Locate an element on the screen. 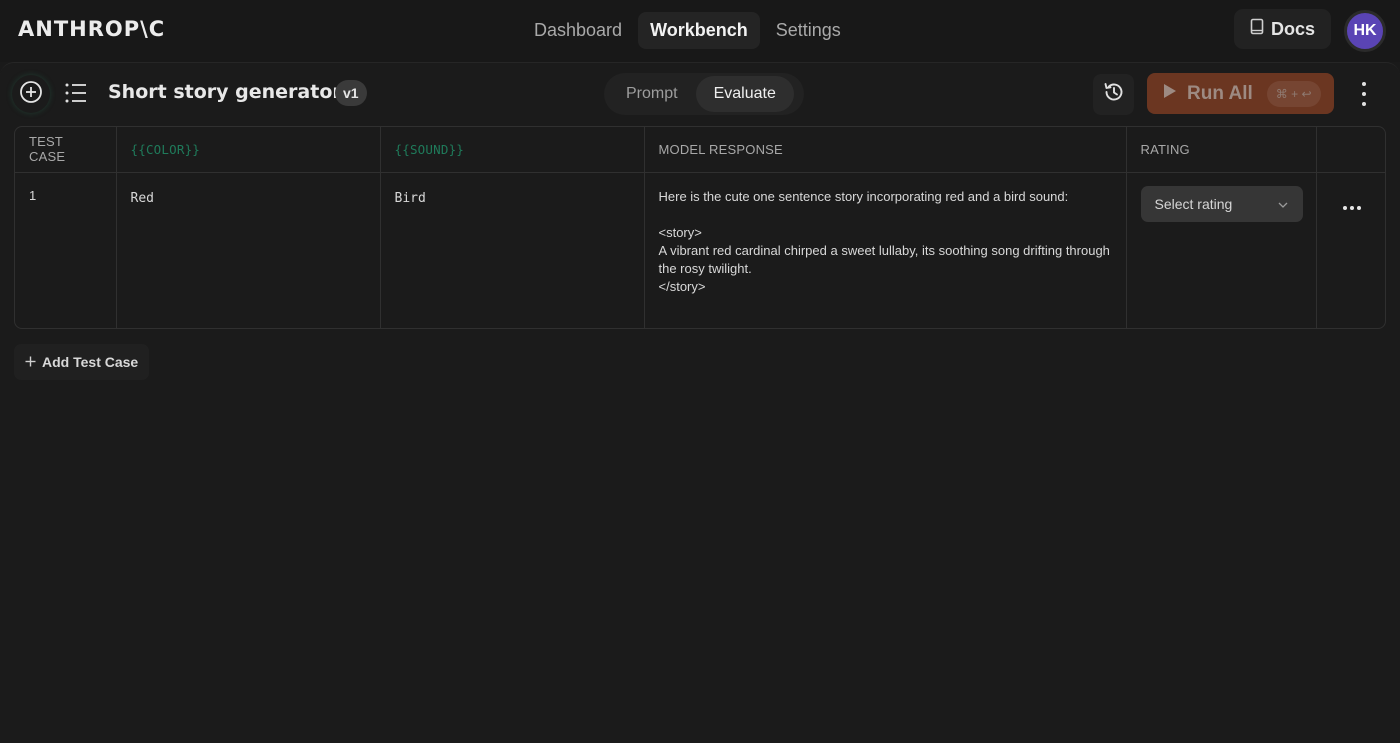 This screenshot has width=1400, height=743. chevron-down-icon is located at coordinates (1283, 204).